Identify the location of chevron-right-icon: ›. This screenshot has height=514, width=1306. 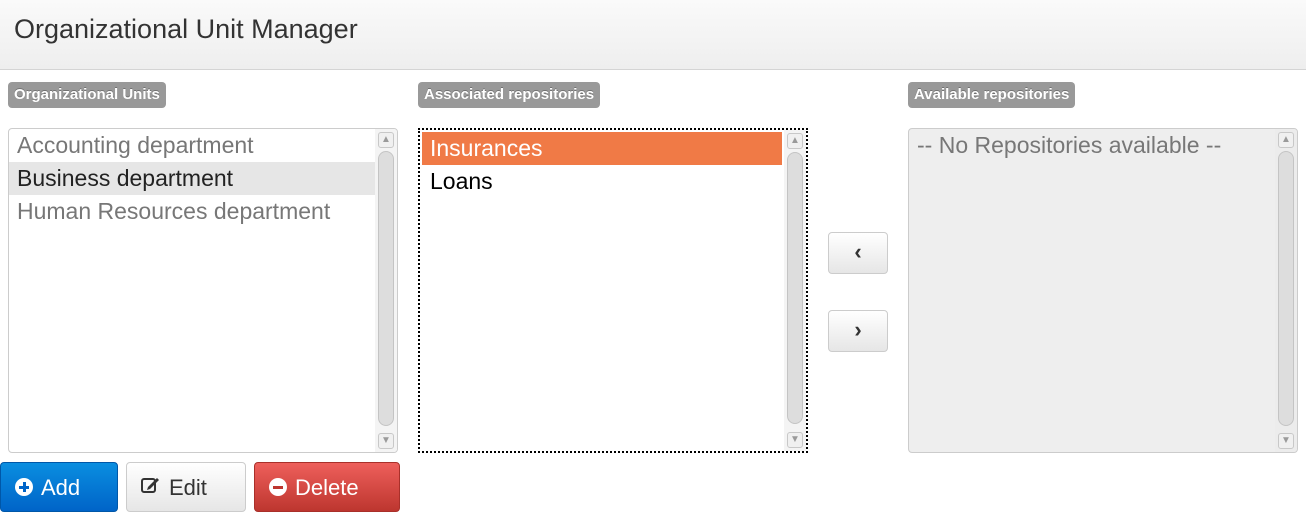
(858, 329).